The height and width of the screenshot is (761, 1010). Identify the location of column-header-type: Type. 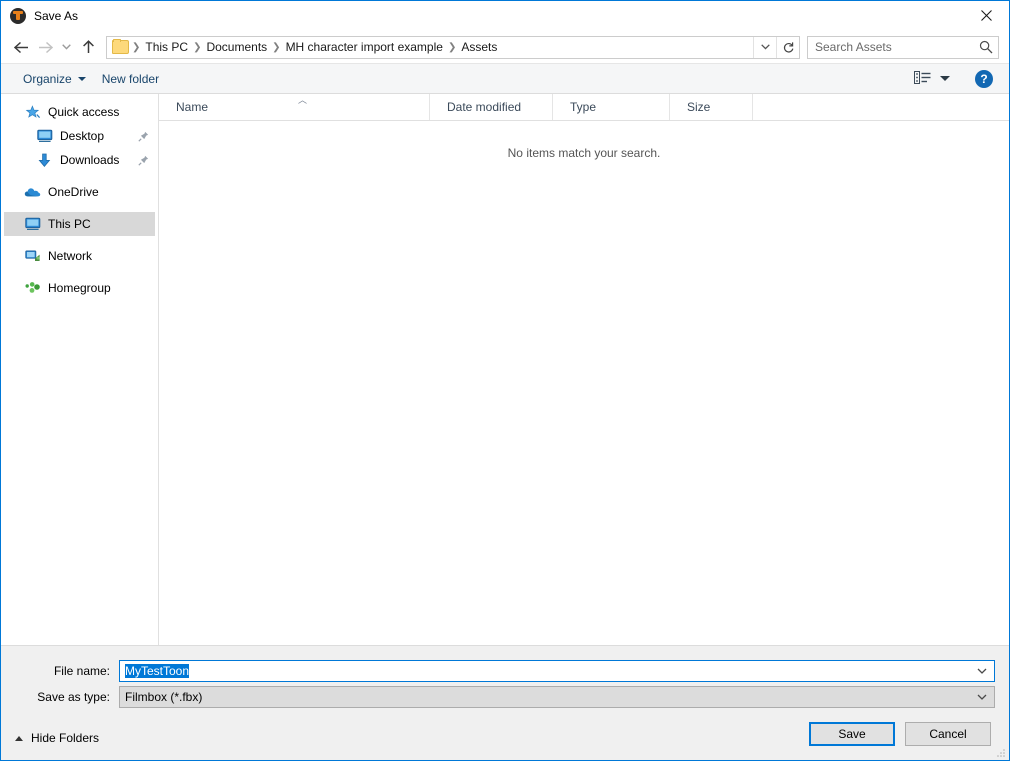
(611, 107).